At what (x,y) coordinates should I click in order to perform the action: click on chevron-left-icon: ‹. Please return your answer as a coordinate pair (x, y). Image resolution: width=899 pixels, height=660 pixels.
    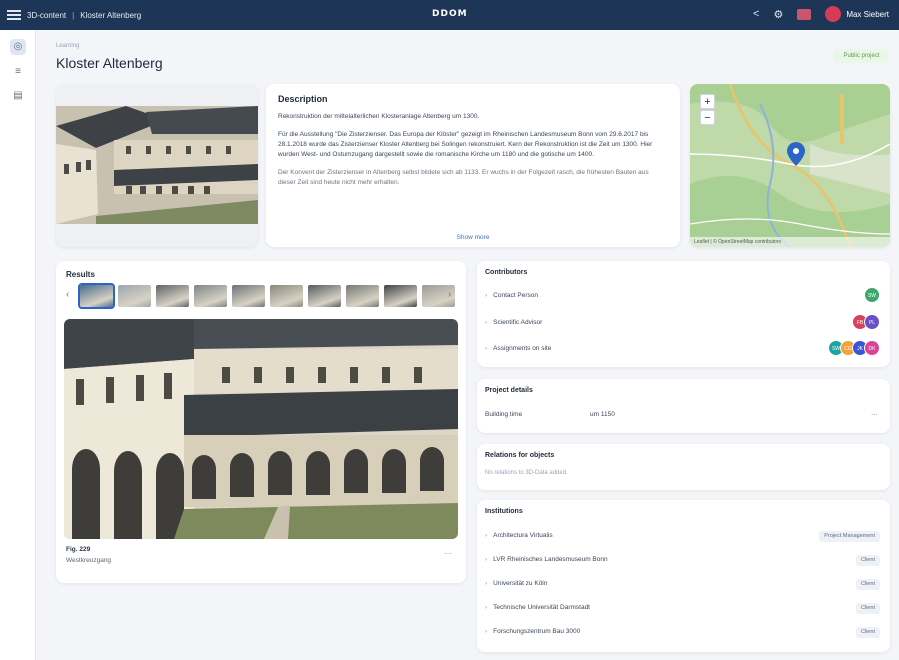
    Looking at the image, I should click on (67, 294).